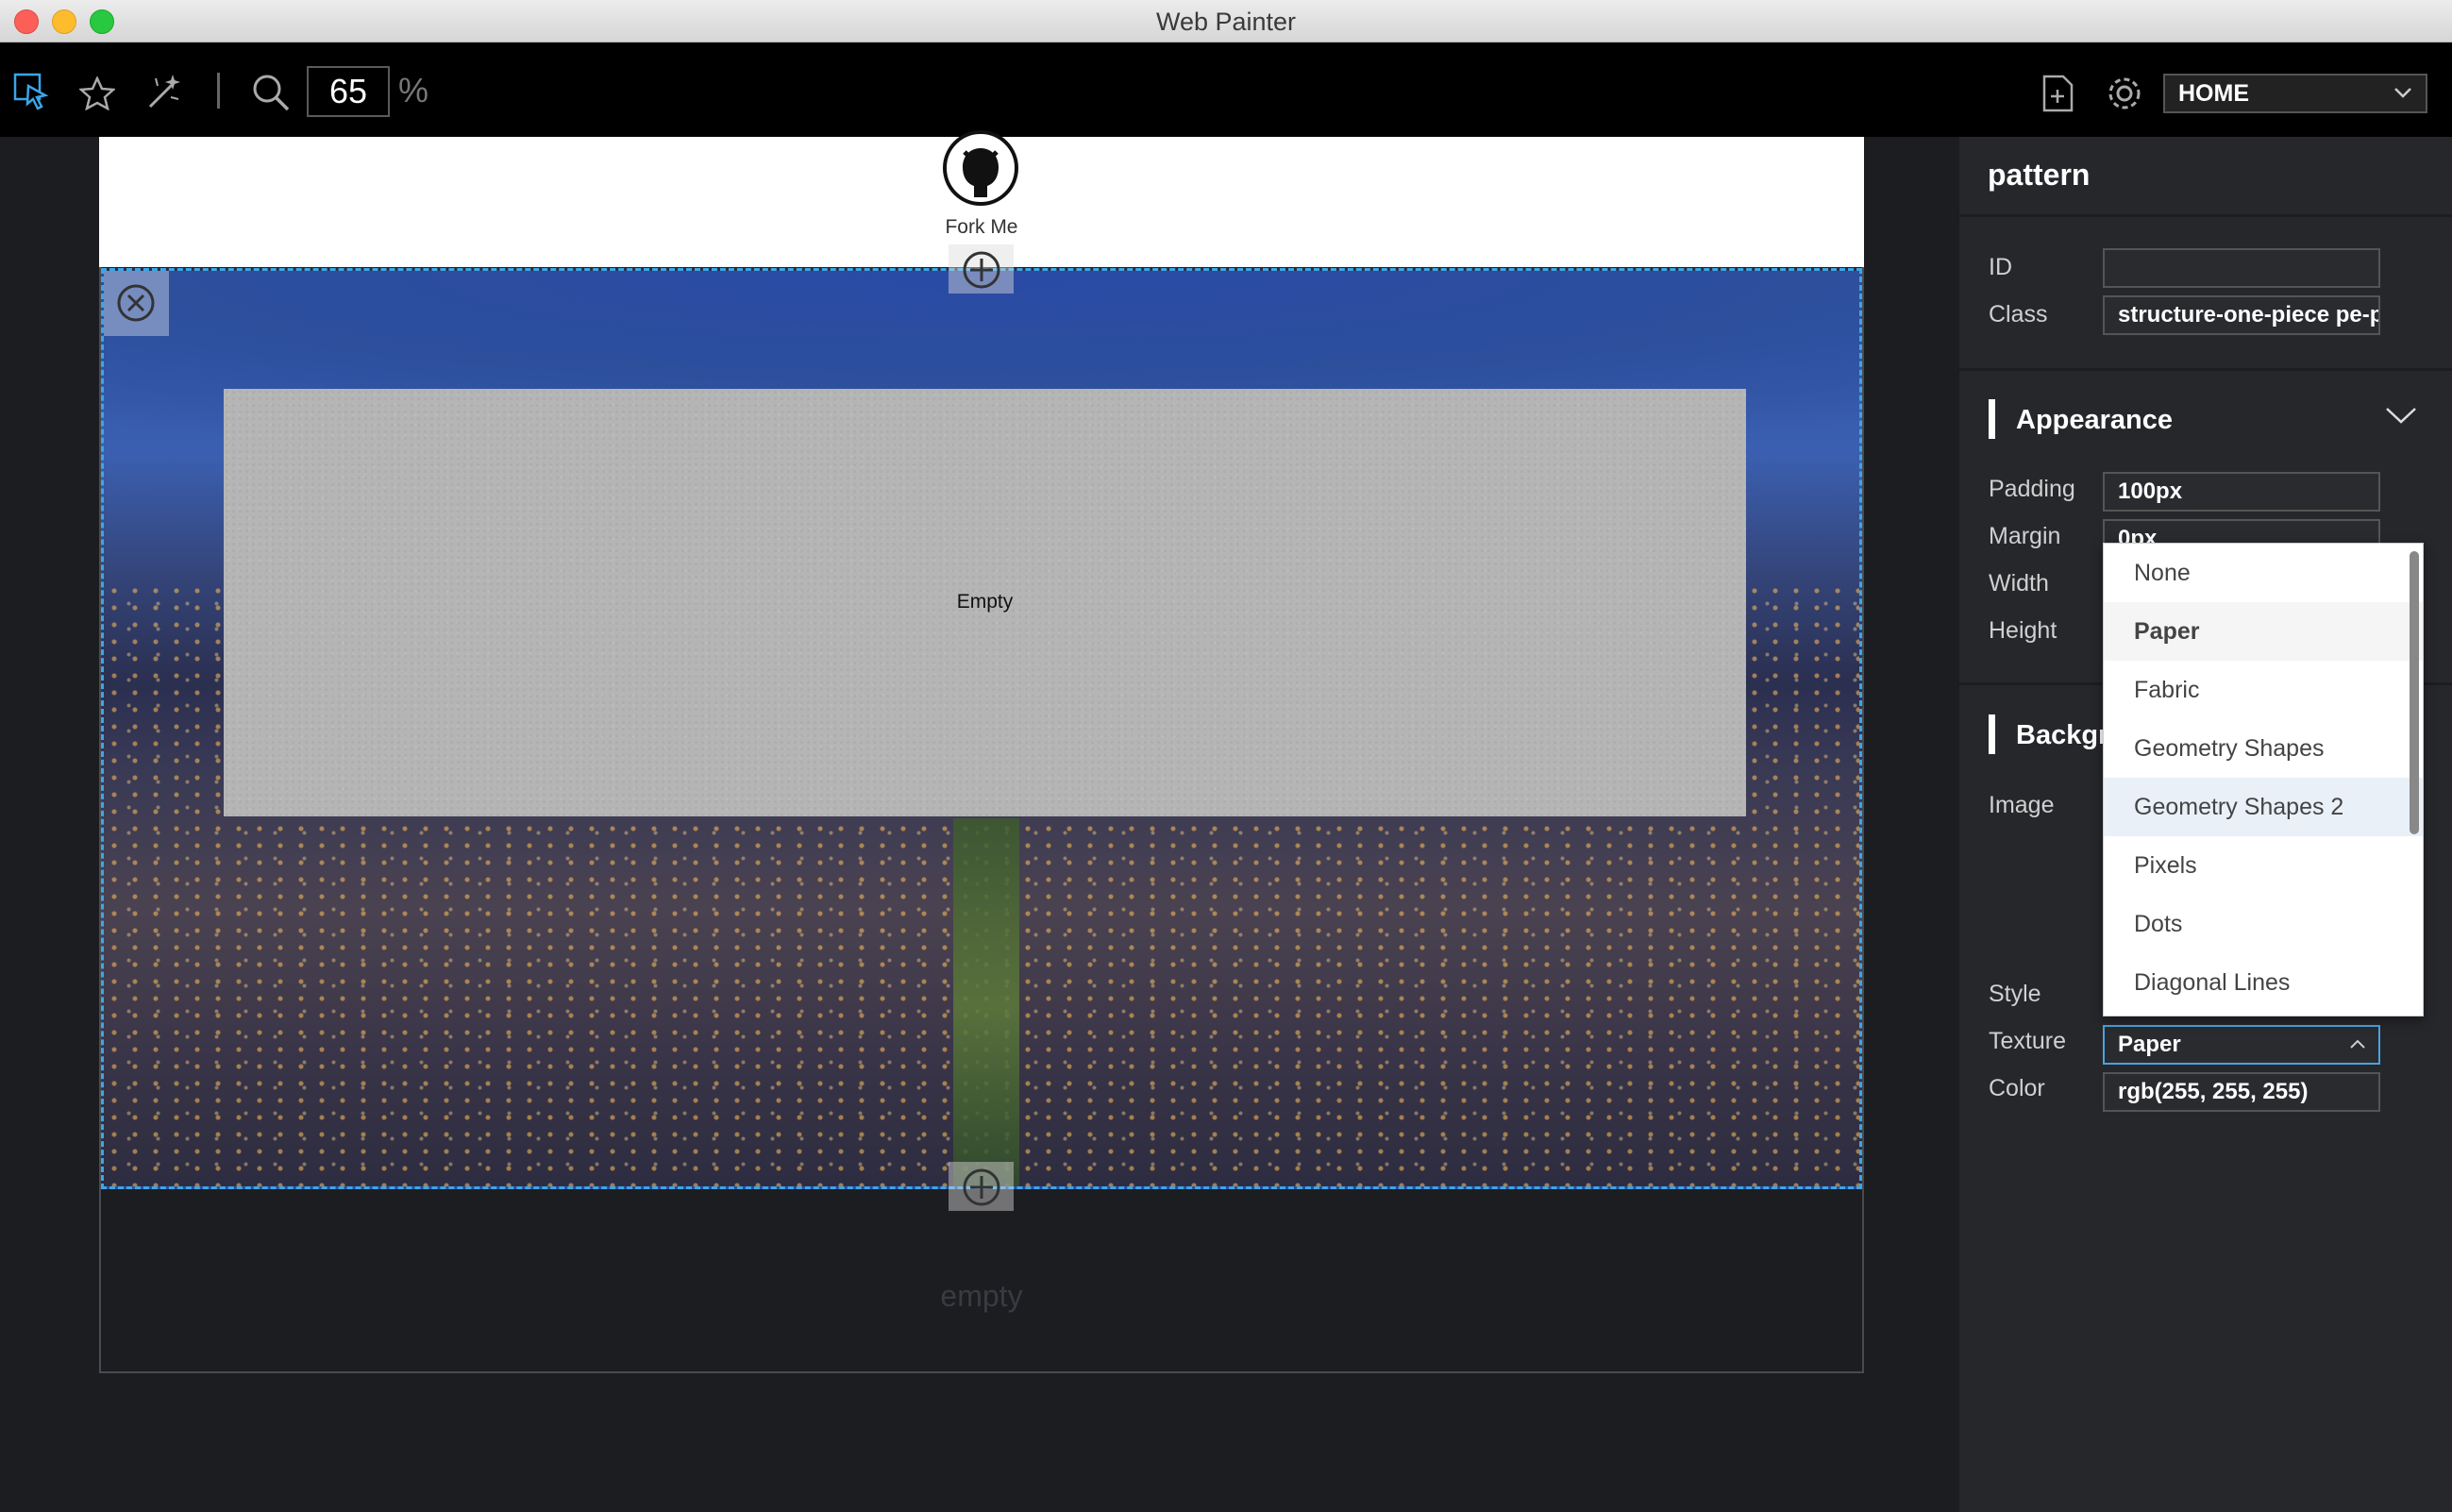  What do you see at coordinates (2022, 805) in the screenshot?
I see `image-label: Image` at bounding box center [2022, 805].